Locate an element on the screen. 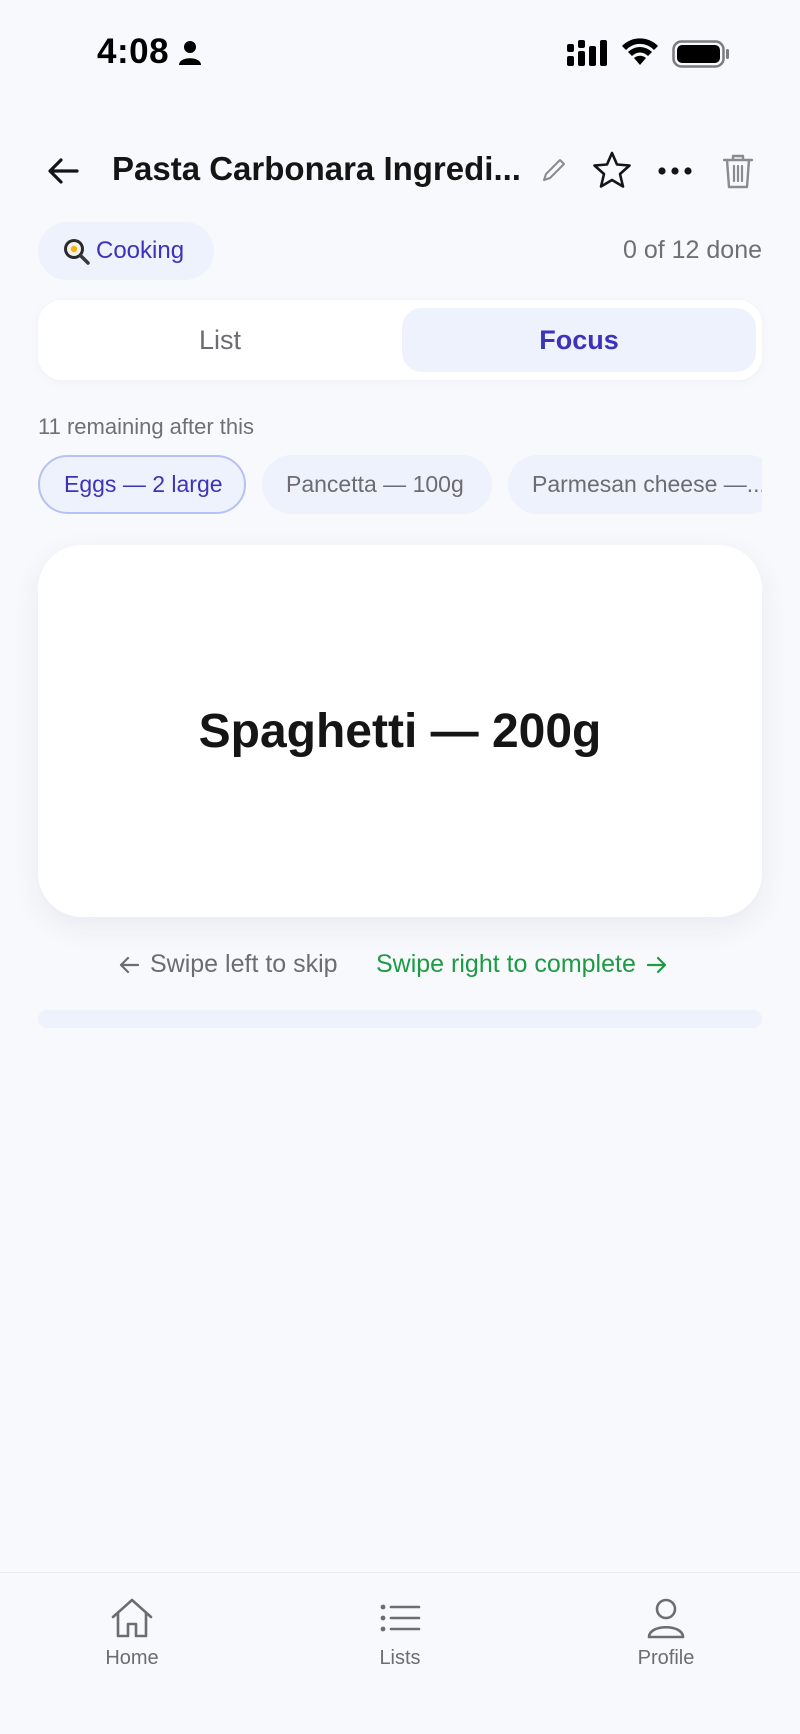  category-chip: Cooking is located at coordinates (126, 251).